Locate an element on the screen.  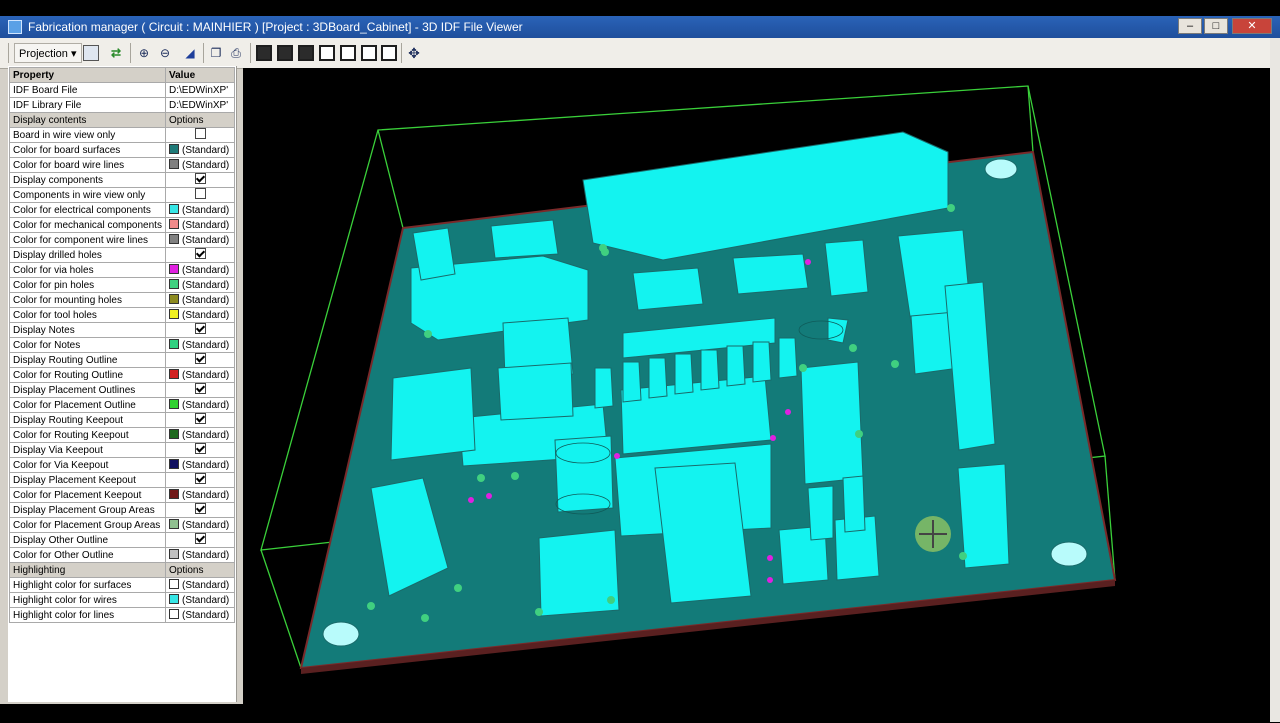
close-button: ✕ is located at coordinates (1252, 26).